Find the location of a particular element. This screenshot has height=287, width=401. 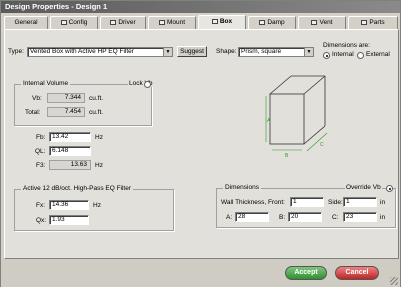

tab-label: Damp is located at coordinates (276, 22).